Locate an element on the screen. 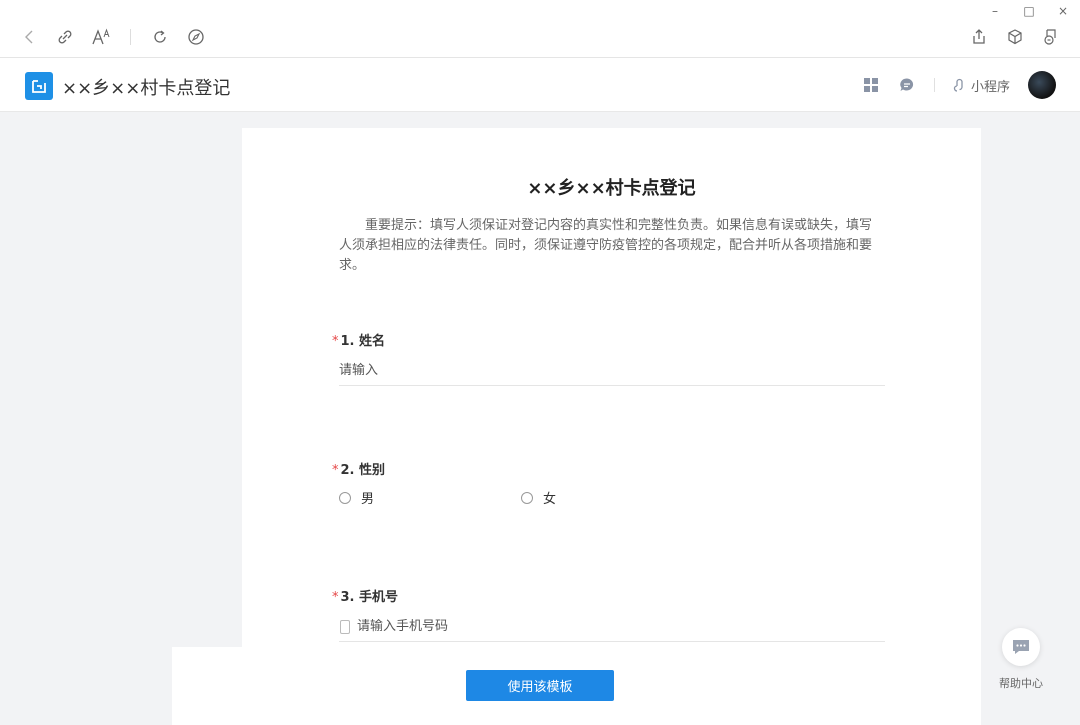  gender-option-male: 男 is located at coordinates (356, 497).